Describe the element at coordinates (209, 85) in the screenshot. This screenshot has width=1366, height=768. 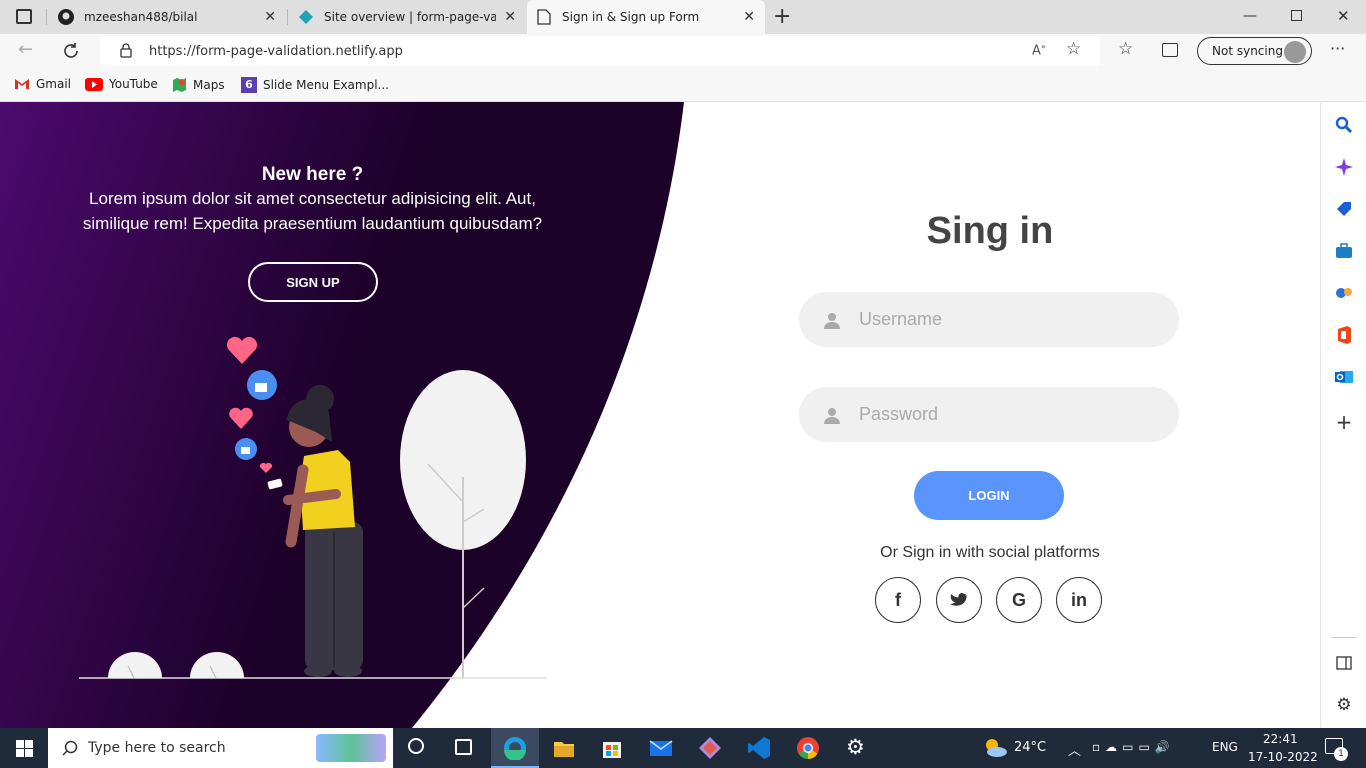
I see `favorite-label: Maps` at that location.